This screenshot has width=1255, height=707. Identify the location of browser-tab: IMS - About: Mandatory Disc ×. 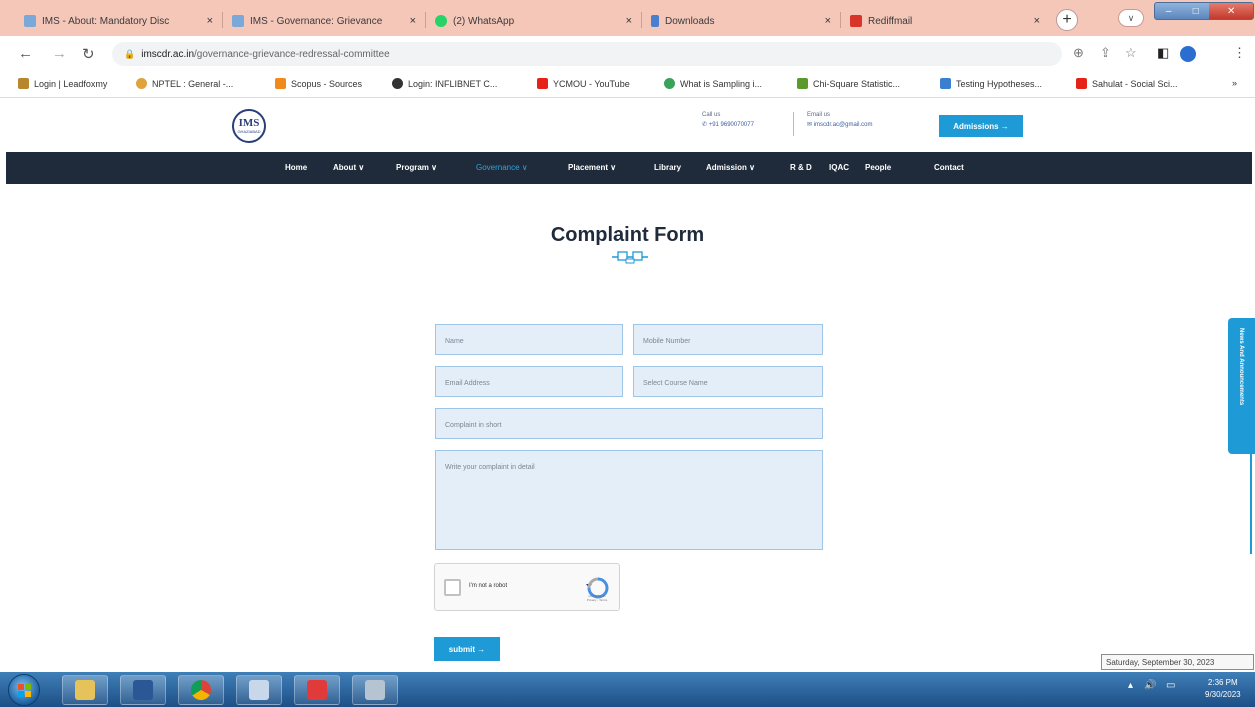
(118, 21).